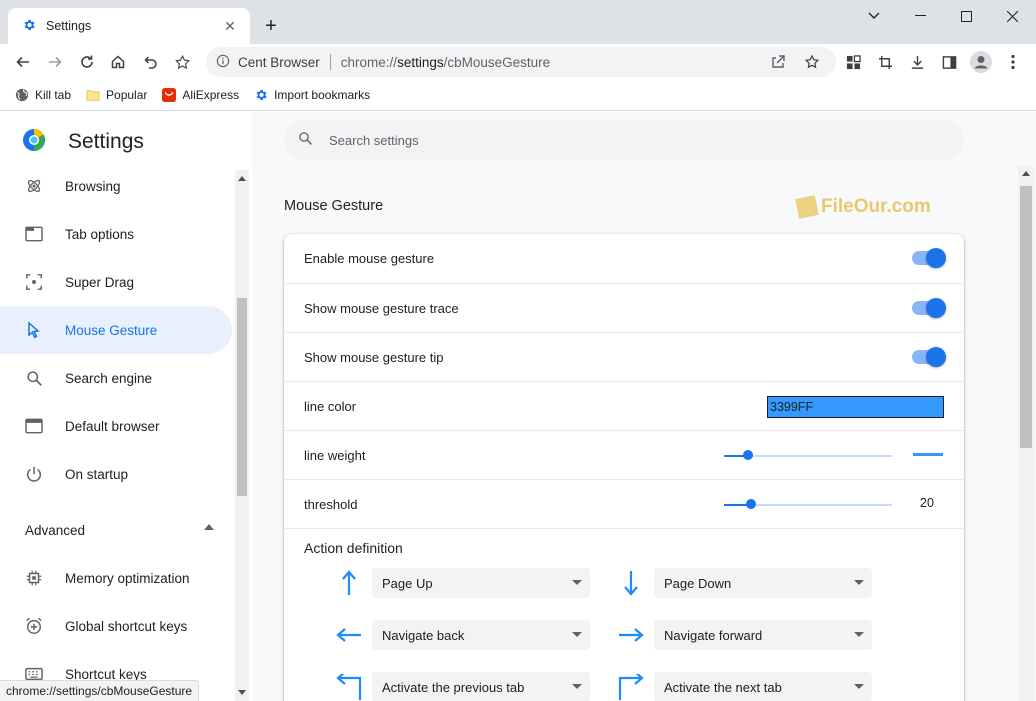  What do you see at coordinates (330, 62) in the screenshot?
I see `omnibox-separator` at bounding box center [330, 62].